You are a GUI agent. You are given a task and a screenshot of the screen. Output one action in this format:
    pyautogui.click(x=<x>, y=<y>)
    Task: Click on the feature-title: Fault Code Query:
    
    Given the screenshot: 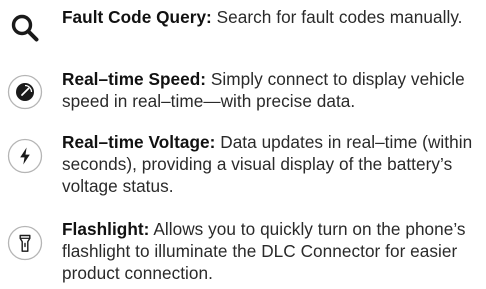 What is the action you would take?
    pyautogui.click(x=137, y=17)
    